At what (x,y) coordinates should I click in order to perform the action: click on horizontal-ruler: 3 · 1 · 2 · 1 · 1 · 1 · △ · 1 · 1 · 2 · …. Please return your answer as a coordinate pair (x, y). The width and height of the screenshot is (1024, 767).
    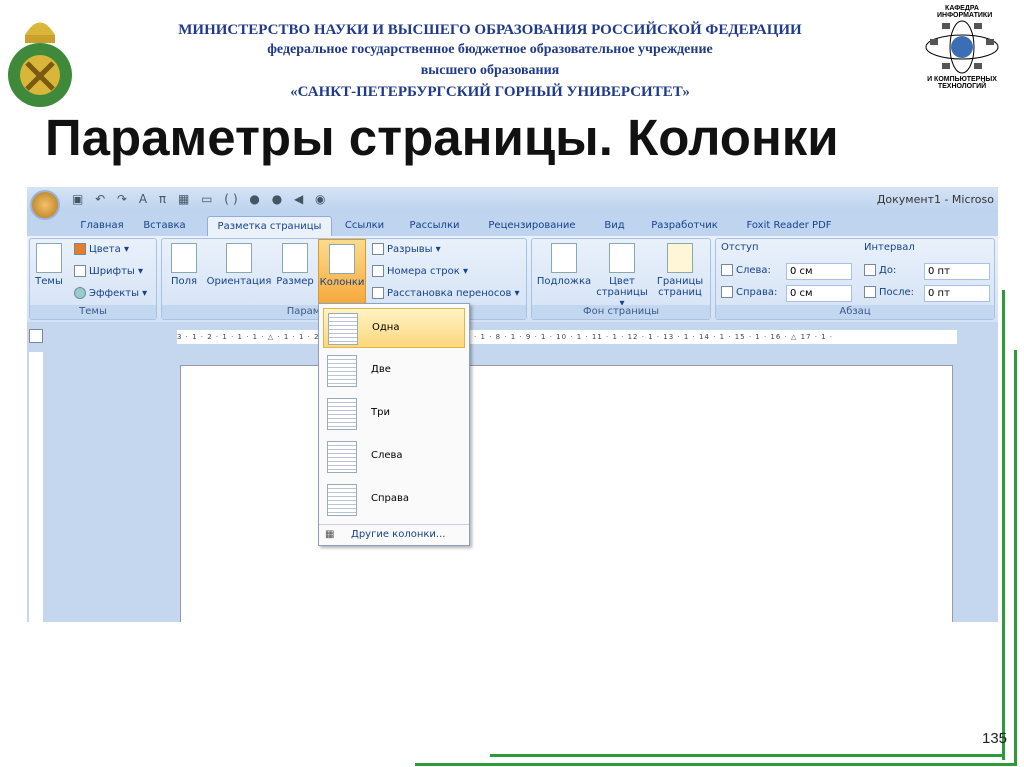
    Looking at the image, I should click on (567, 337).